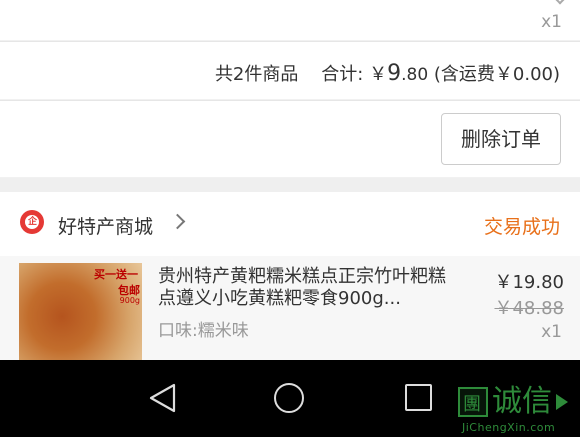 This screenshot has width=580, height=437. Describe the element at coordinates (290, 224) in the screenshot. I see `store-header: 企 好特产商城 交易成功` at that location.